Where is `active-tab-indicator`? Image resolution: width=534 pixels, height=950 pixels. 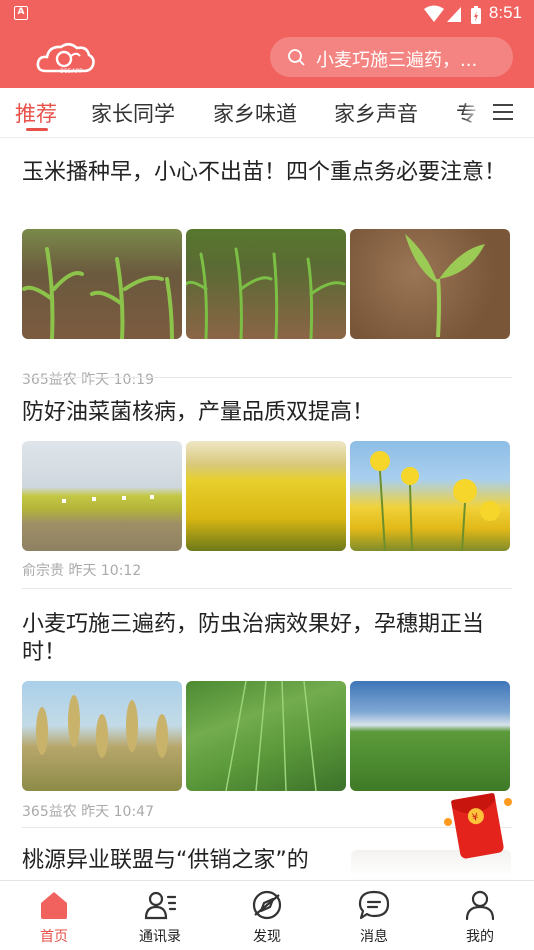
active-tab-indicator is located at coordinates (37, 129).